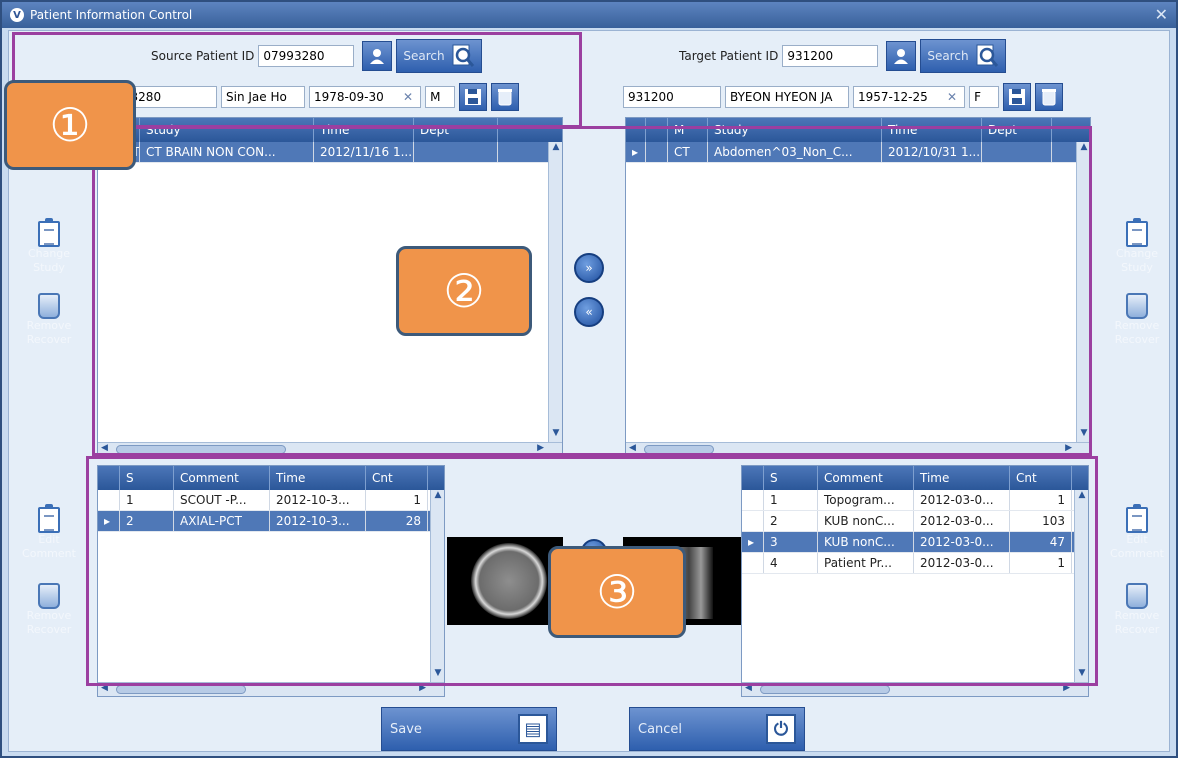 The width and height of the screenshot is (1178, 758). Describe the element at coordinates (688, 152) in the screenshot. I see `modality-cell: CT` at that location.